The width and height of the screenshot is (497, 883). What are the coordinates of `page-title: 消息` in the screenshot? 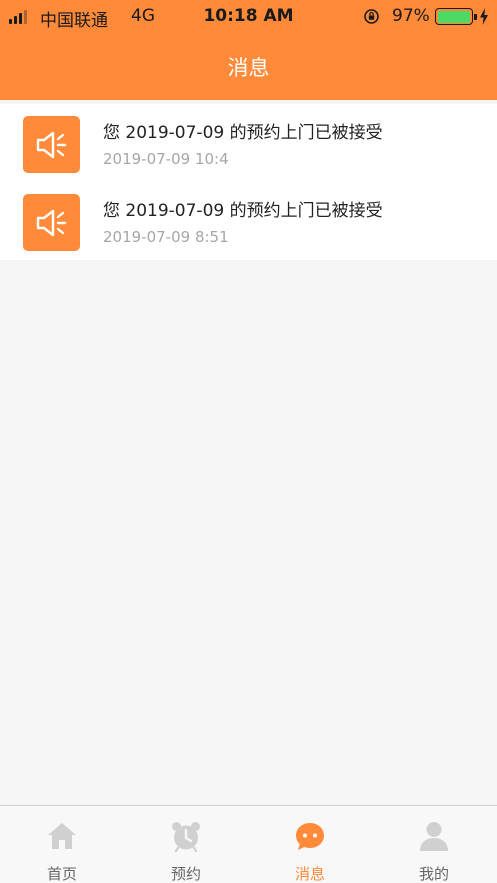 It's located at (248, 68).